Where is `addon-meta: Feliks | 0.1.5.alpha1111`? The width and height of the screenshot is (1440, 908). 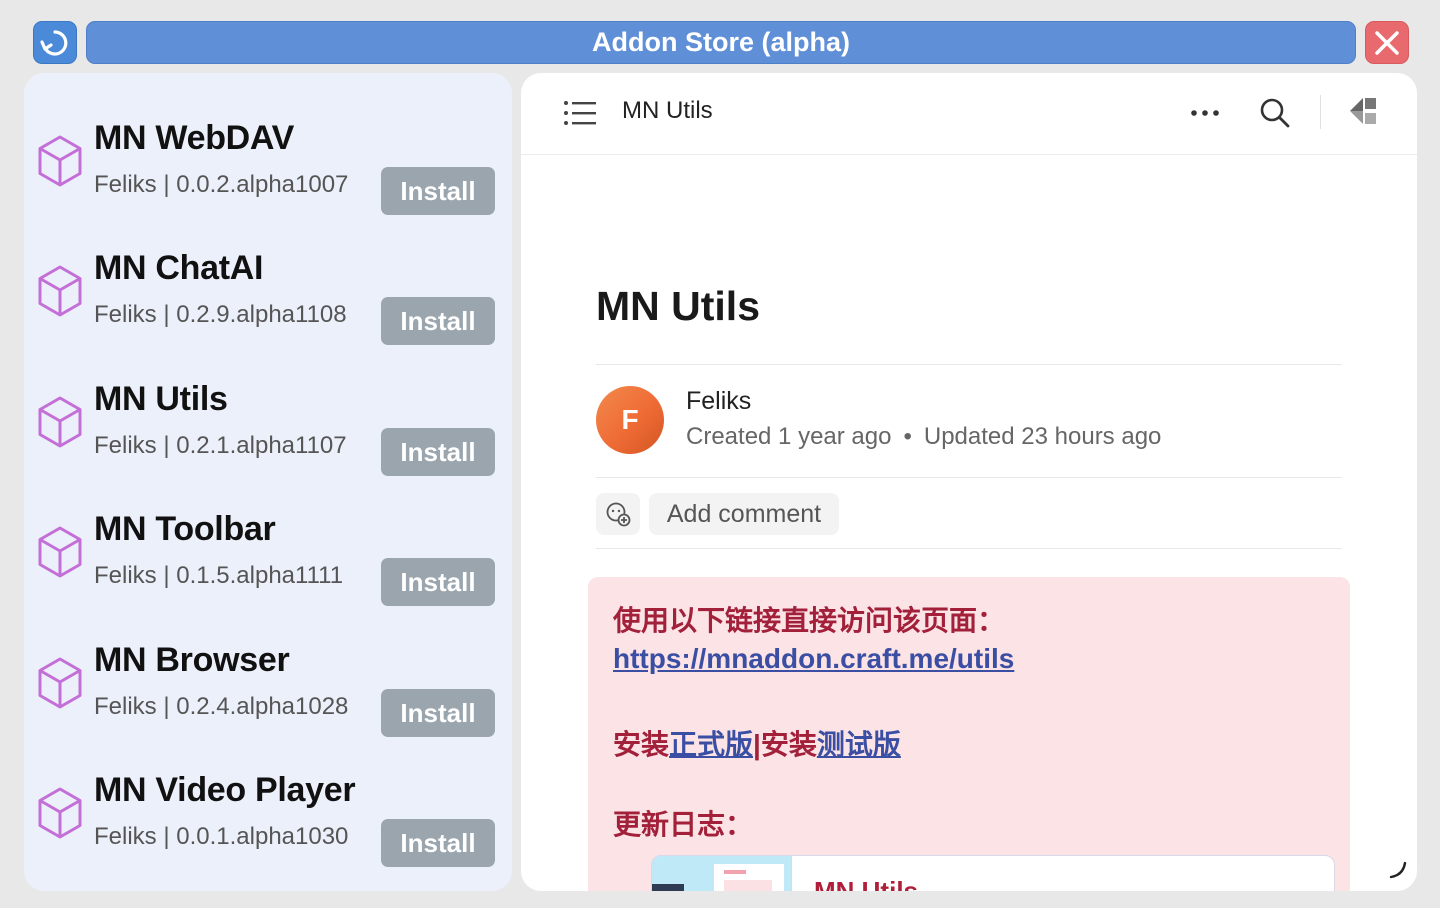
addon-meta: Feliks | 0.1.5.alpha1111 is located at coordinates (219, 575).